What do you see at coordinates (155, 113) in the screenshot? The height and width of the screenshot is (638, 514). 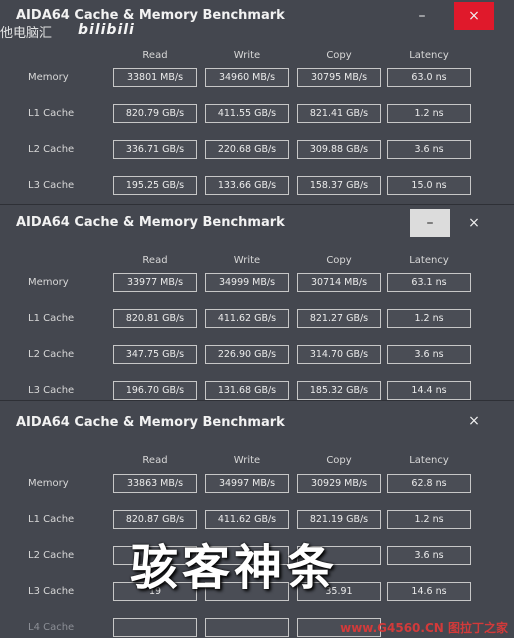 I see `l1-read-field: 820.79 GB/s` at bounding box center [155, 113].